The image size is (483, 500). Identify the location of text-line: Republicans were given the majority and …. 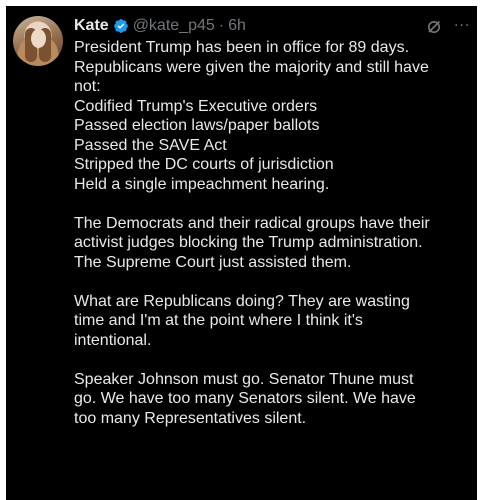
(251, 67).